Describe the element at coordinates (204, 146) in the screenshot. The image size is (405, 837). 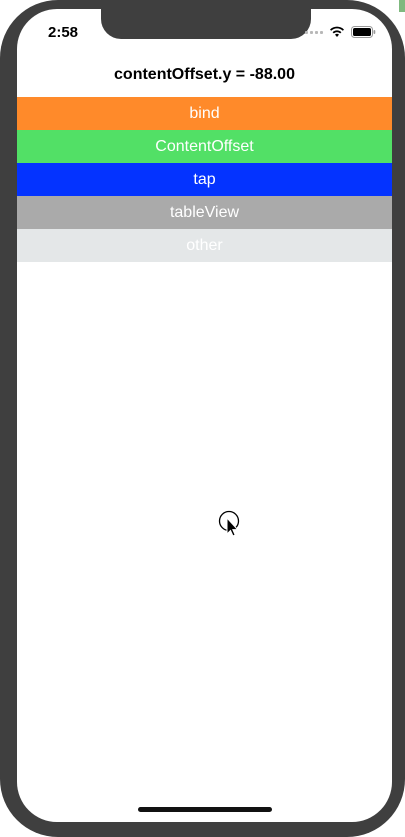
I see `menu-item-contentoffset: ContentOffset` at that location.